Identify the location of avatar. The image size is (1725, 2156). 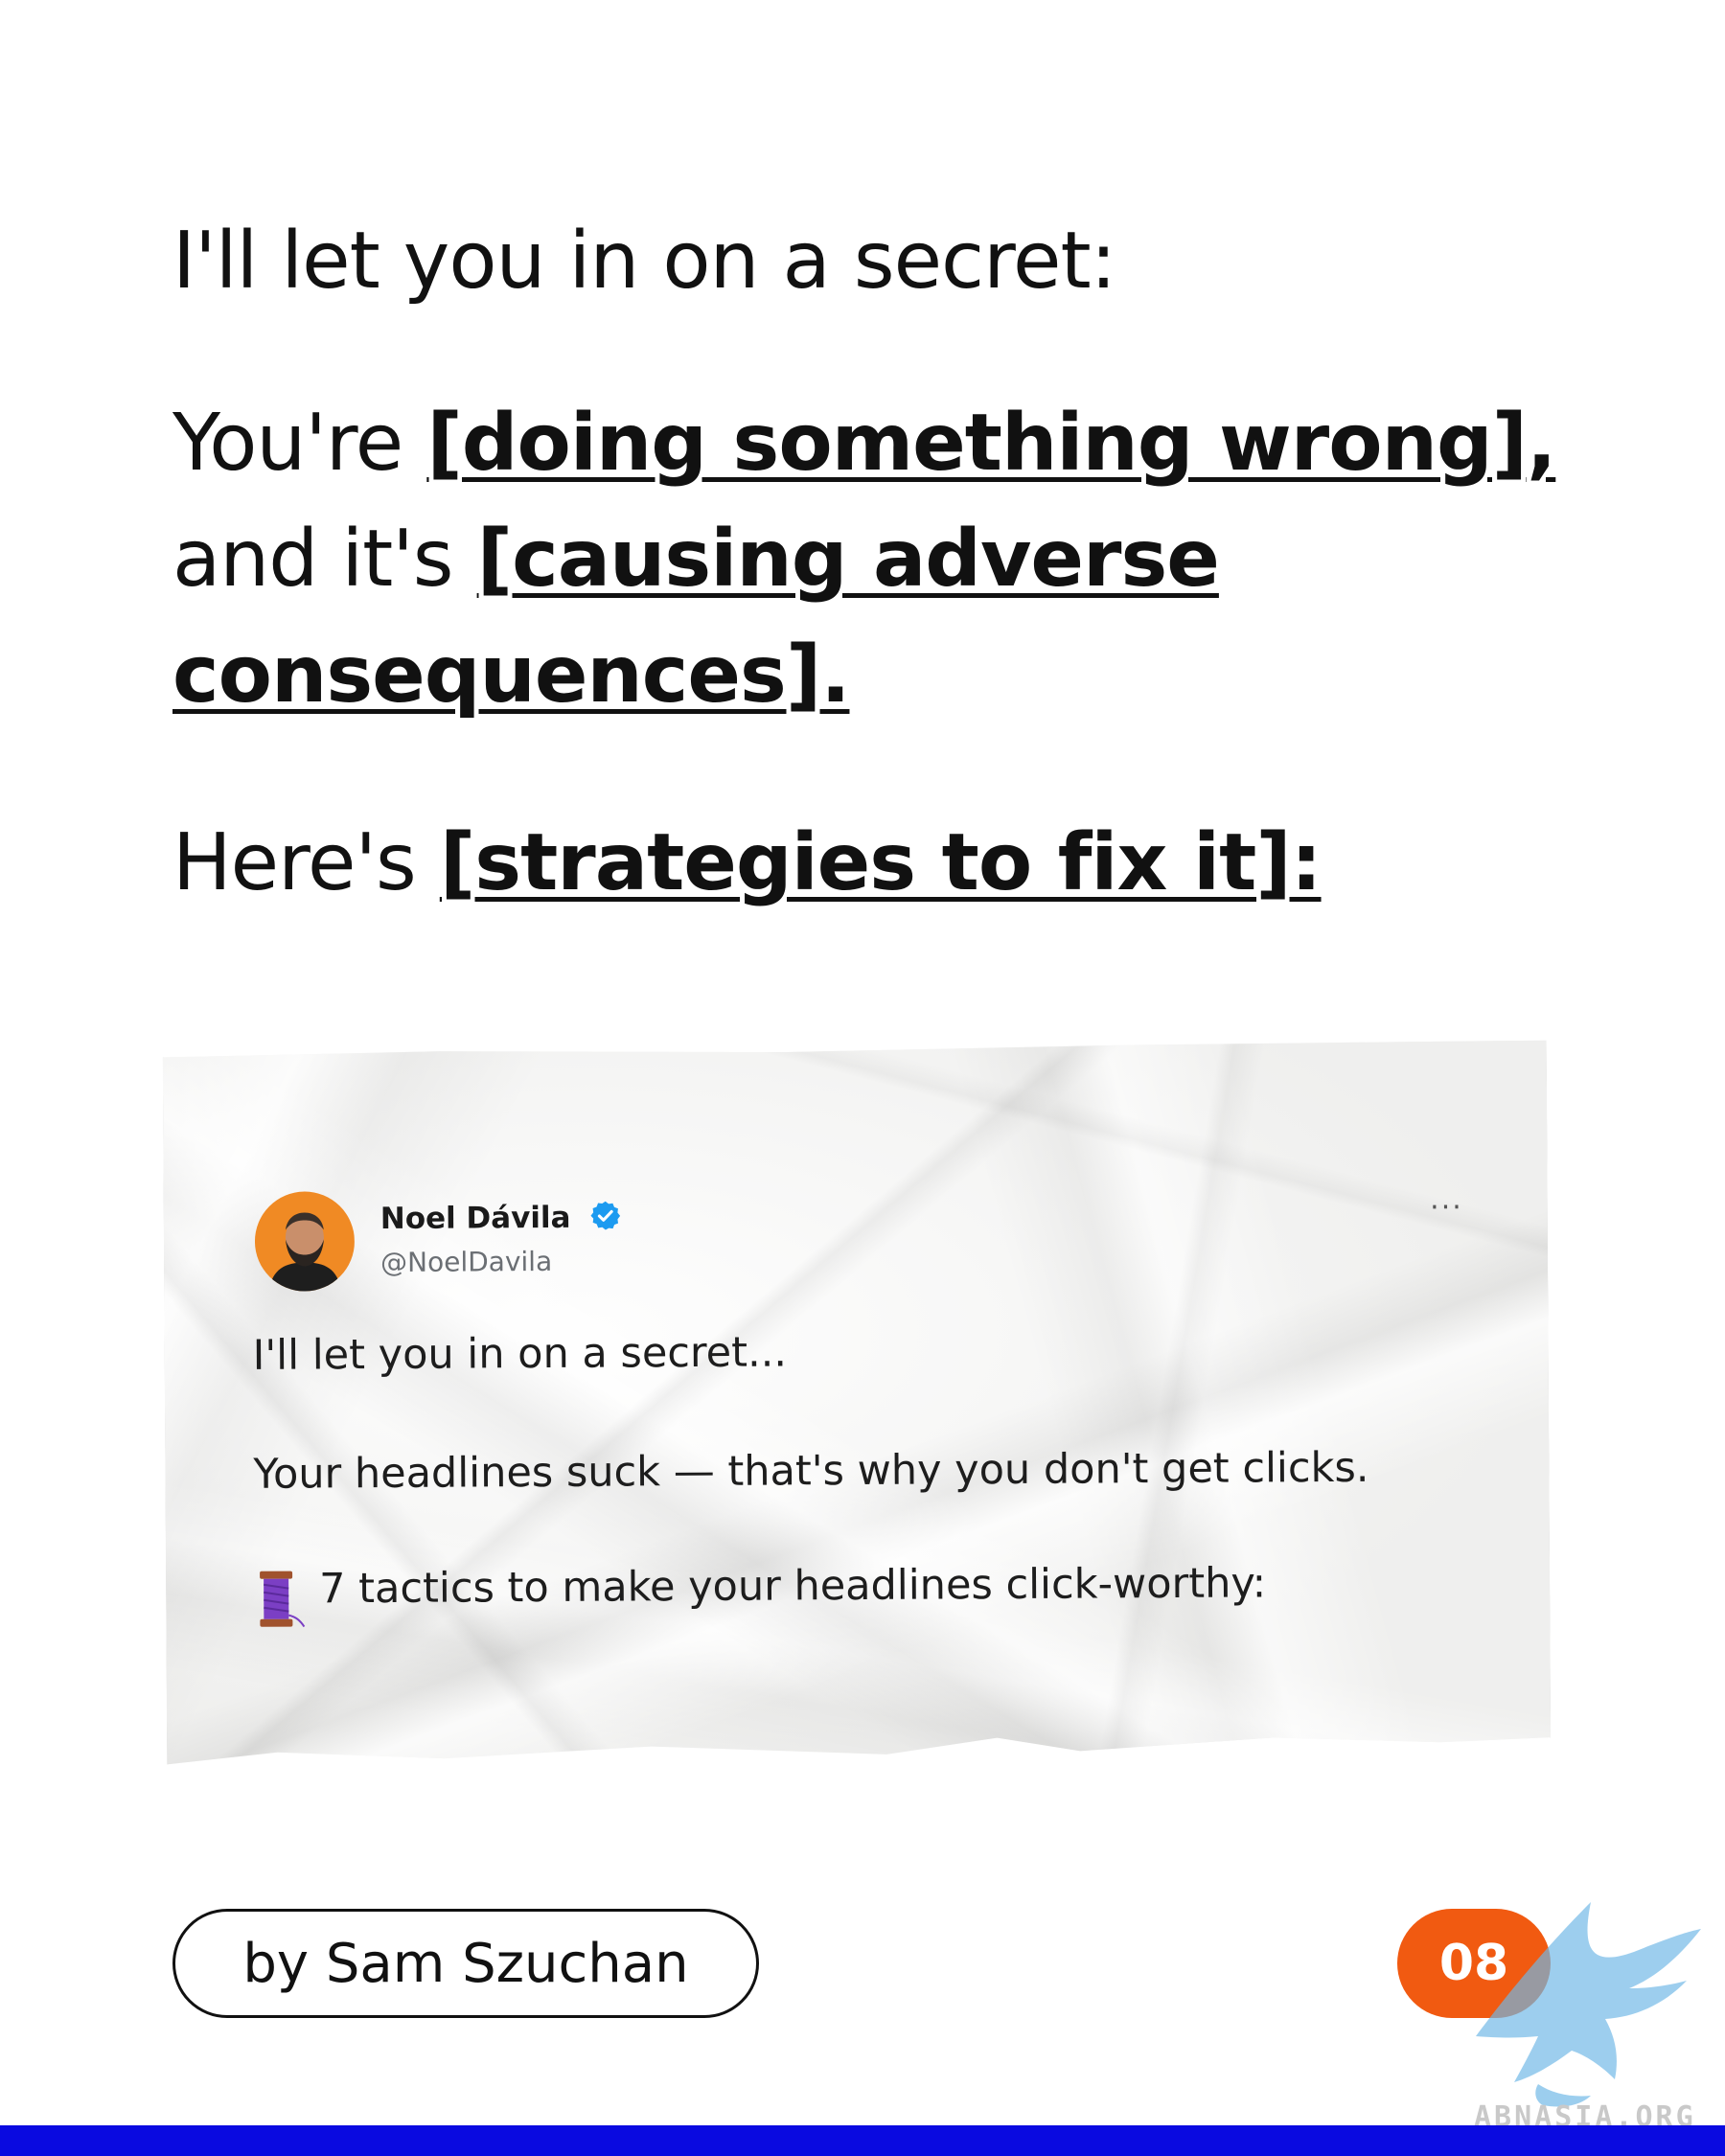
(305, 1241).